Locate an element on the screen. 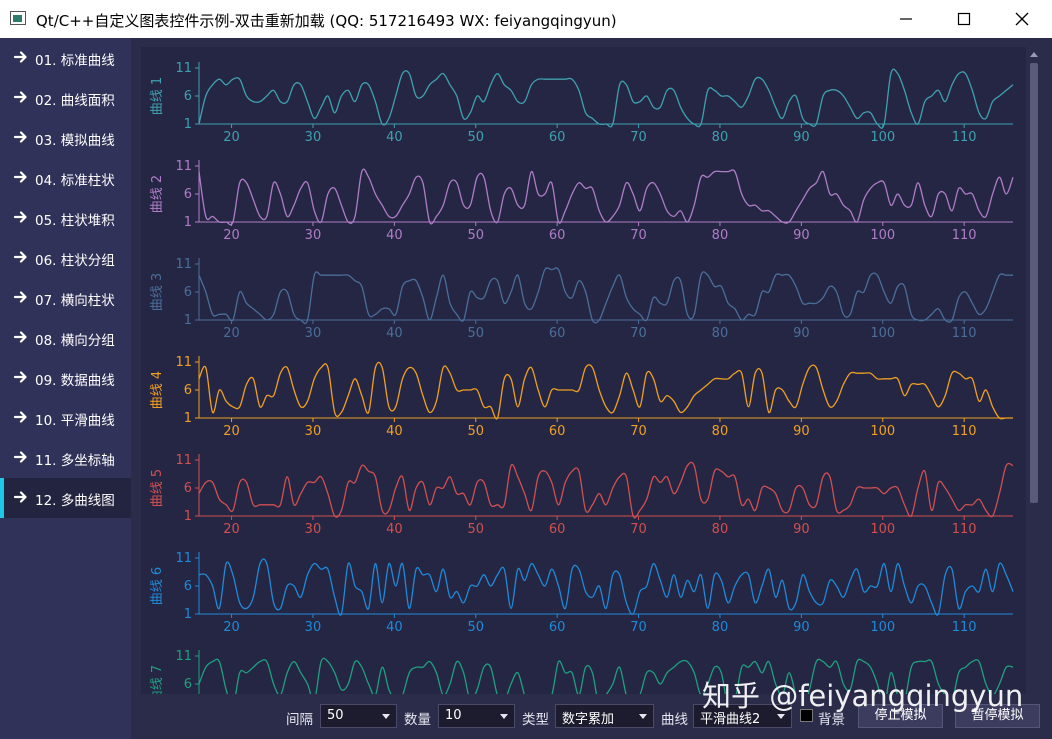  sidebar-item: 08. 横向分组 is located at coordinates (65, 338).